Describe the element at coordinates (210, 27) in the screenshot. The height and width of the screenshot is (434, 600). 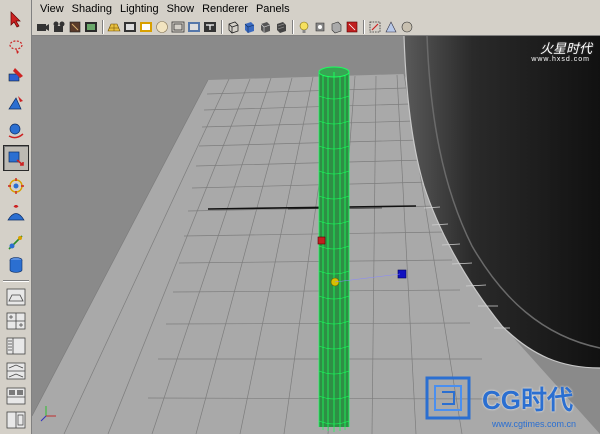
I see `safe-title-icon` at that location.